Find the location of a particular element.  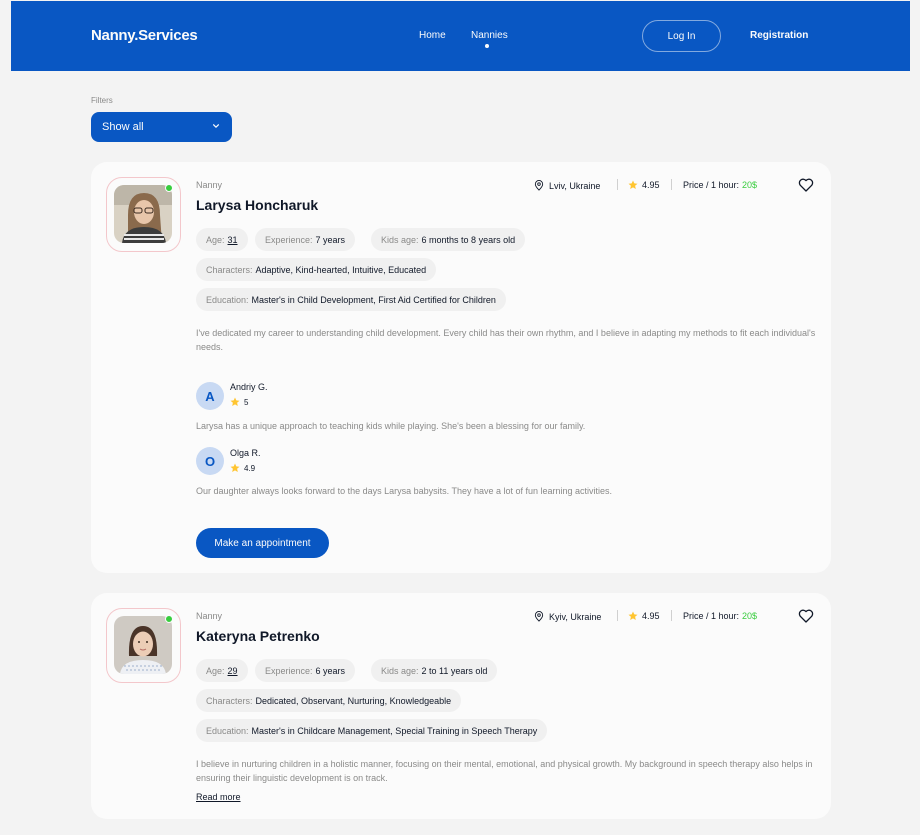

reviewer-rating: 5 is located at coordinates (239, 402).